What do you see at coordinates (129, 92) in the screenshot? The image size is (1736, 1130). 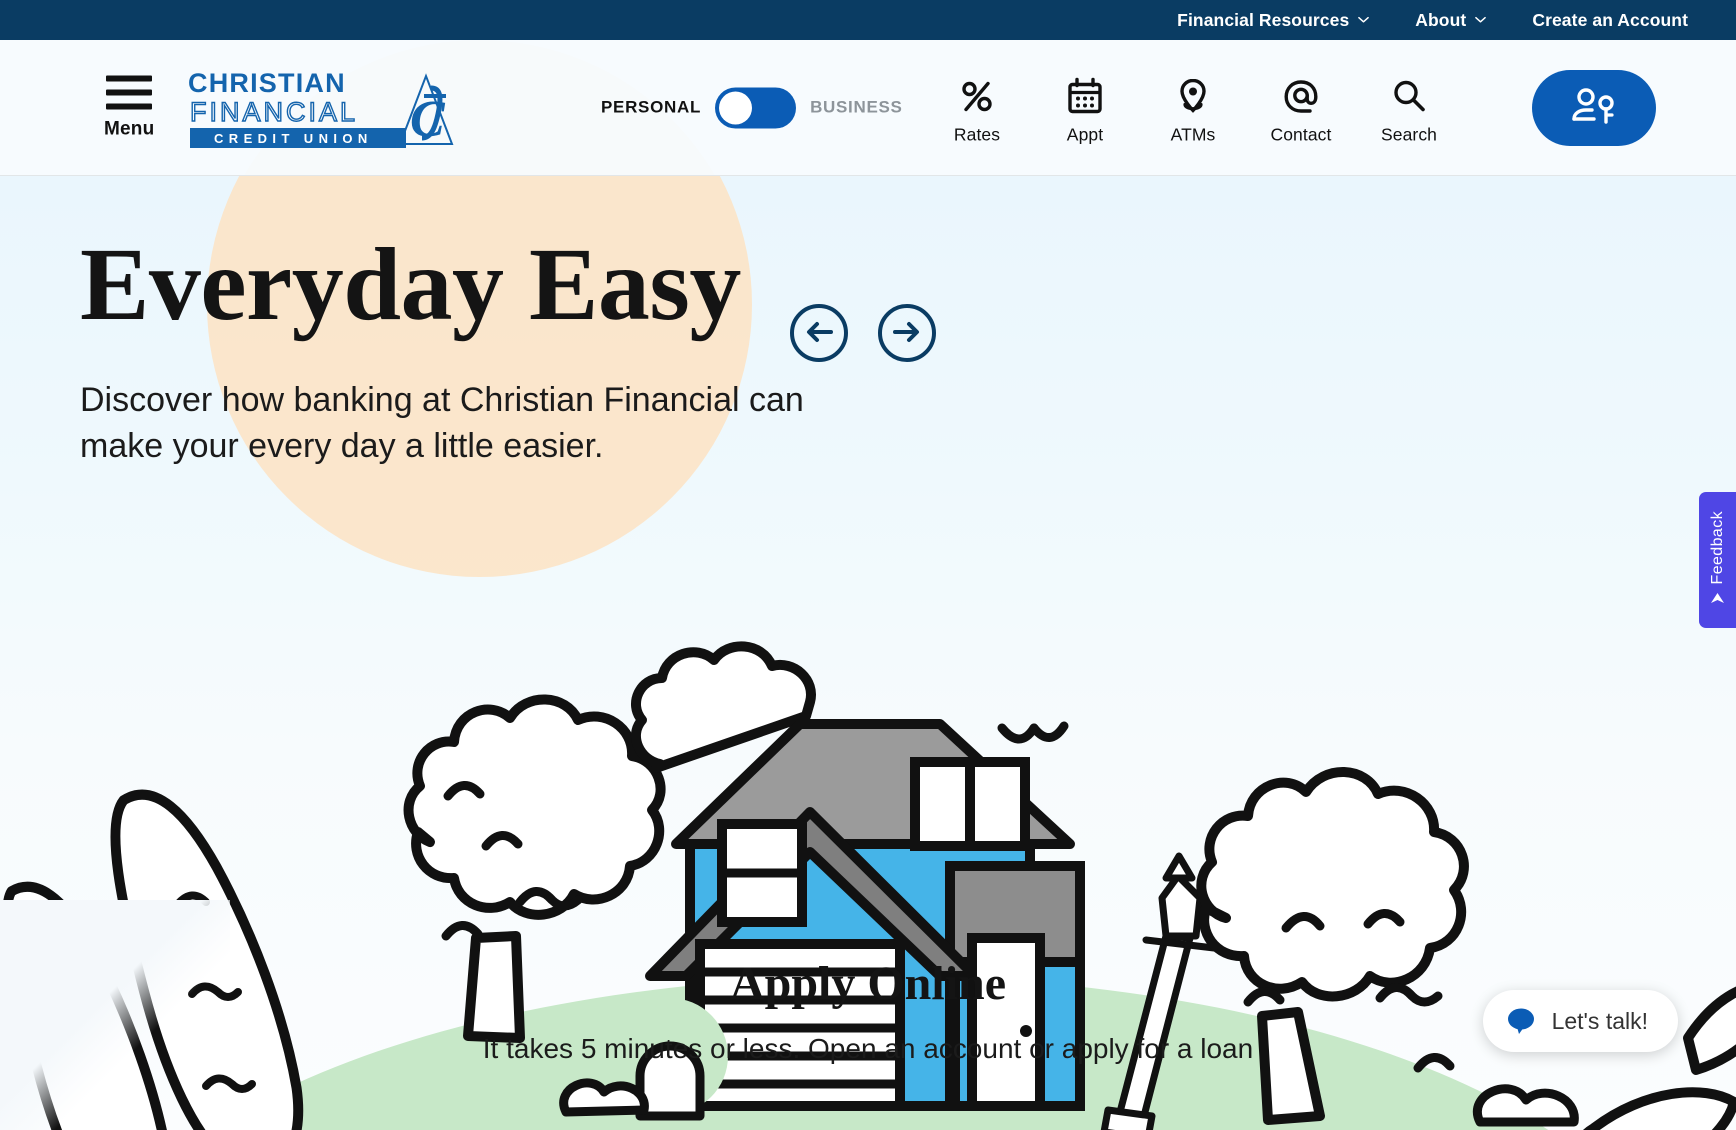 I see `hamburger-icon` at bounding box center [129, 92].